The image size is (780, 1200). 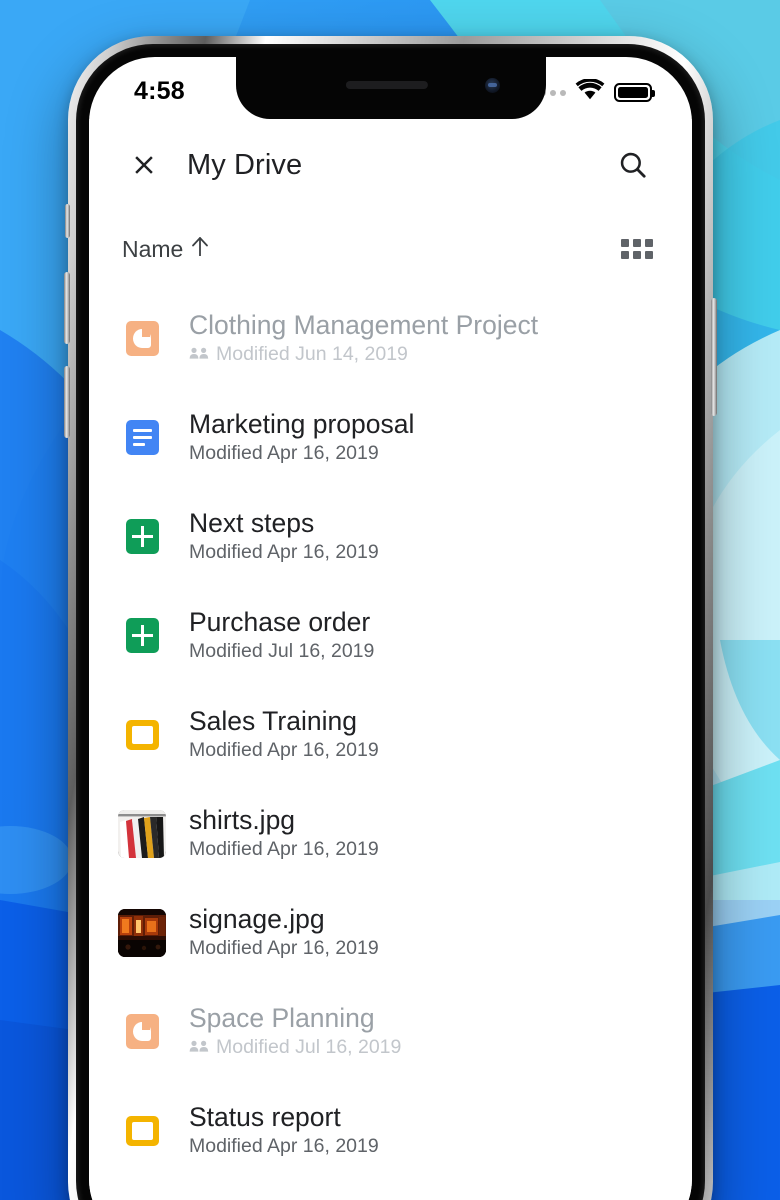 What do you see at coordinates (390, 536) in the screenshot?
I see `list-item: Next steps Modified Apr 16, 2019` at bounding box center [390, 536].